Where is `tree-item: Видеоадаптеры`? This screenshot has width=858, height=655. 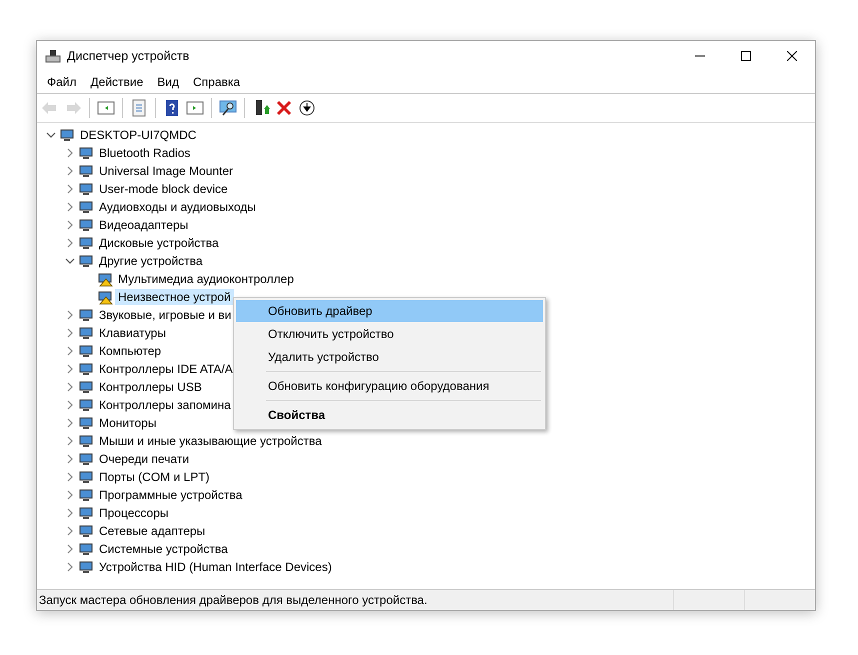 tree-item: Видеоадаптеры is located at coordinates (144, 225).